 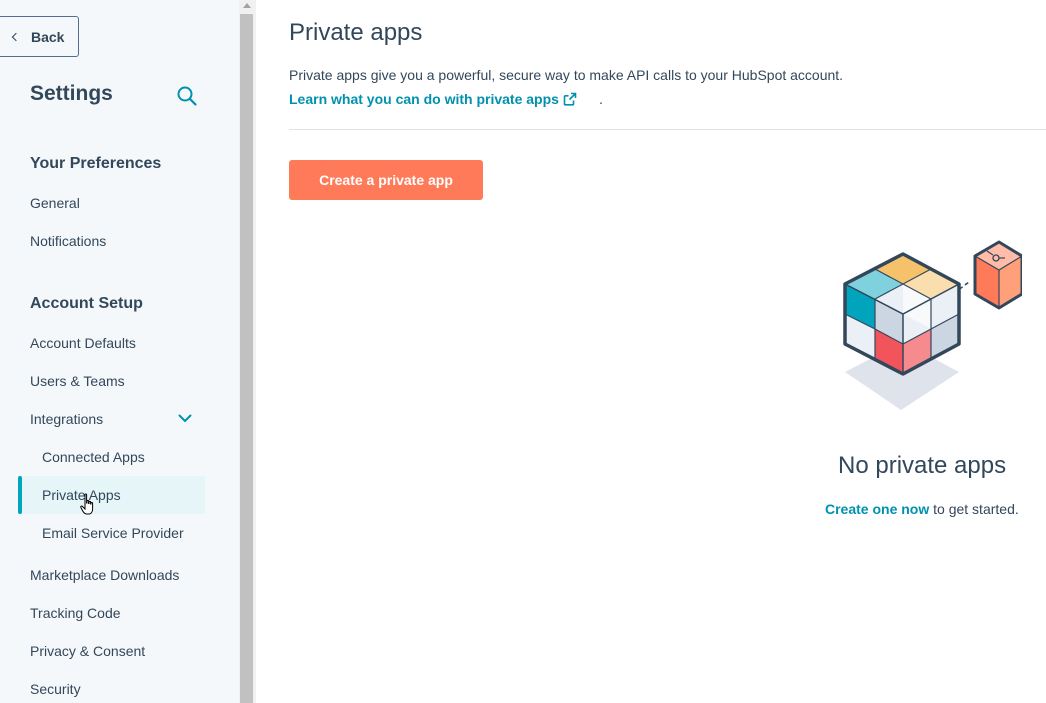 What do you see at coordinates (48, 36) in the screenshot?
I see `back-label: Back` at bounding box center [48, 36].